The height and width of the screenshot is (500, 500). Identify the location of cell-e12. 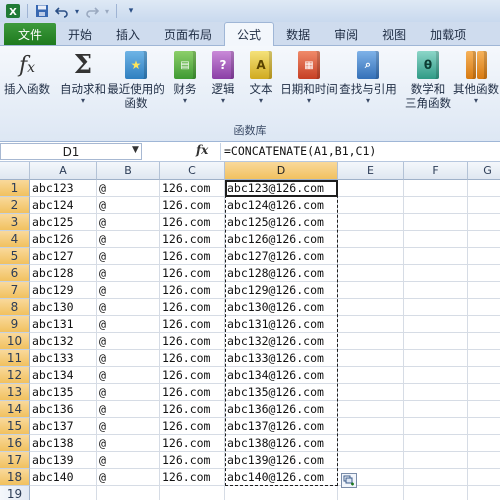
(371, 375).